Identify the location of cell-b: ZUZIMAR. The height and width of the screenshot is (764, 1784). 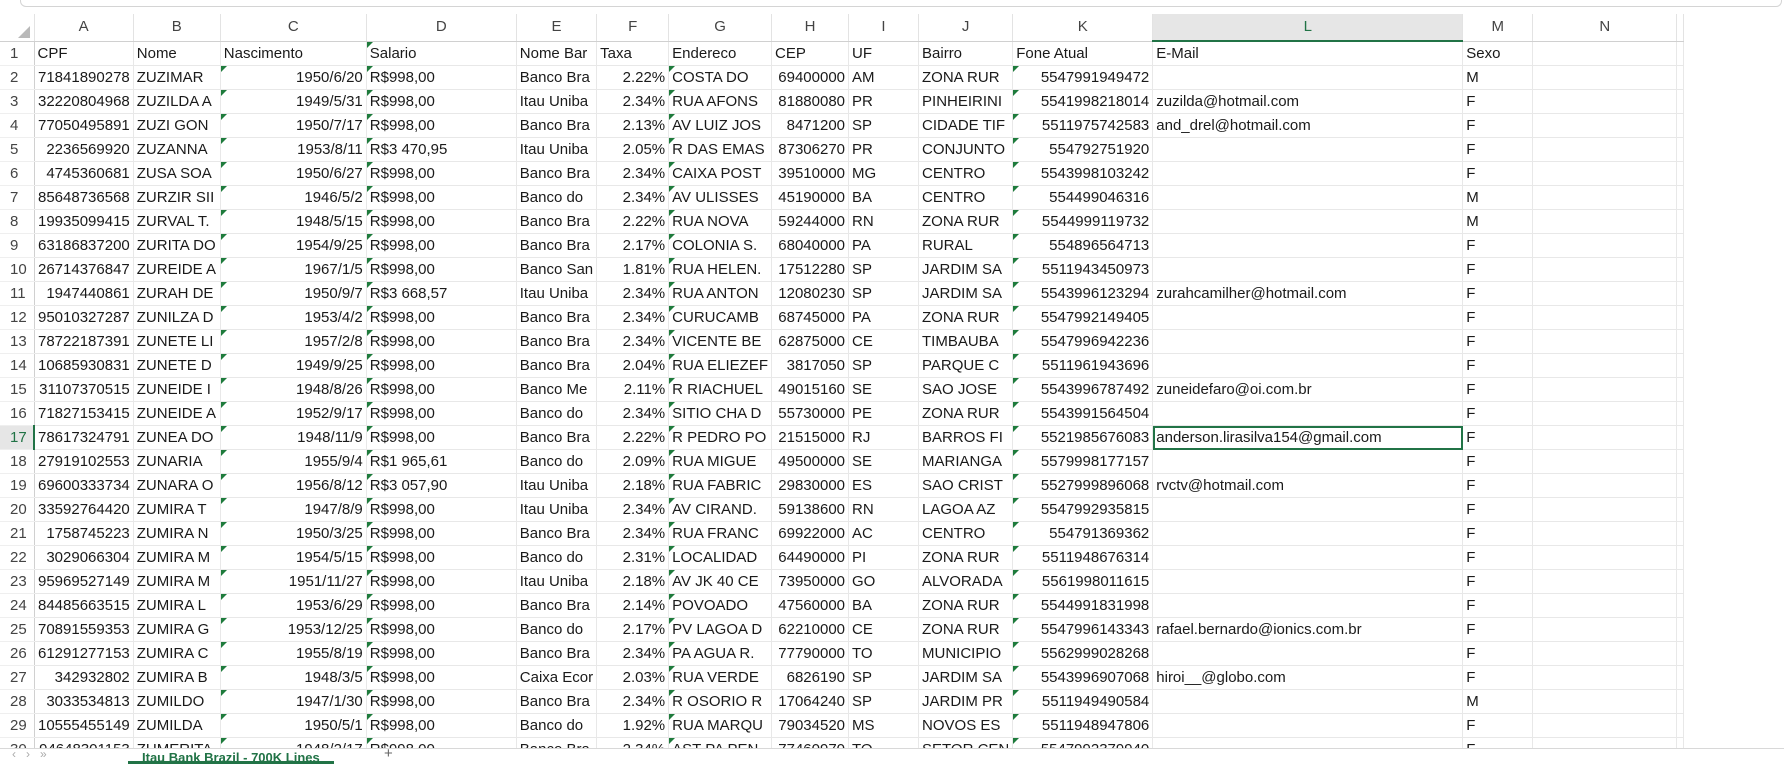
(177, 77).